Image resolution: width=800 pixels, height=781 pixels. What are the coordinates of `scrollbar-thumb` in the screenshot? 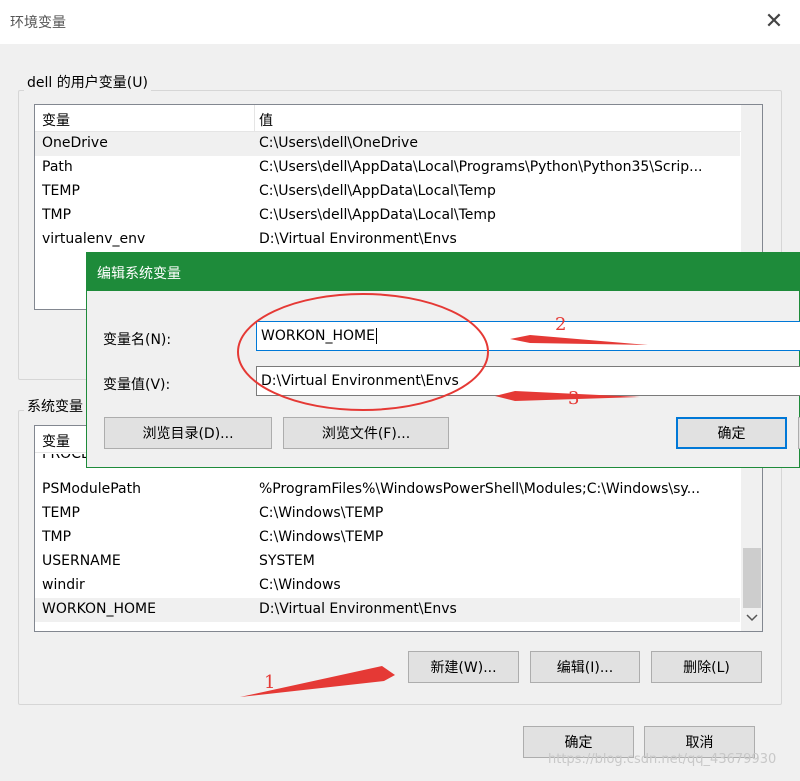 It's located at (752, 578).